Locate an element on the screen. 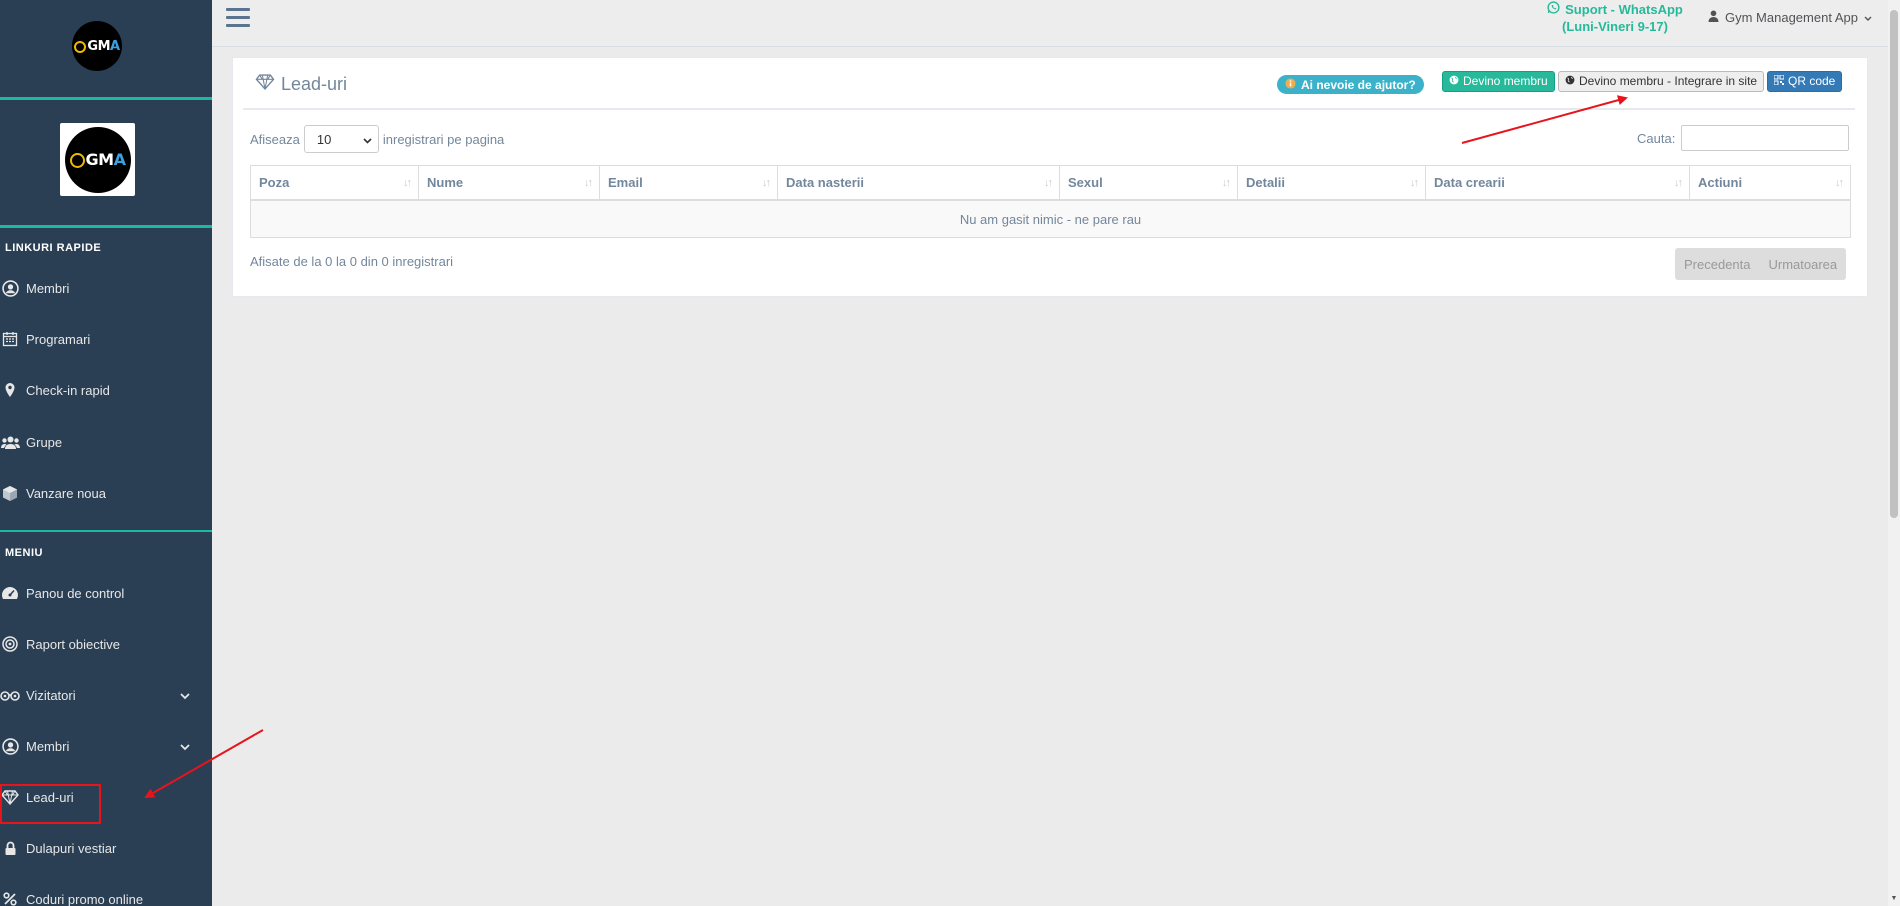 This screenshot has height=906, width=1900. search-label: Cauta: is located at coordinates (1656, 138).